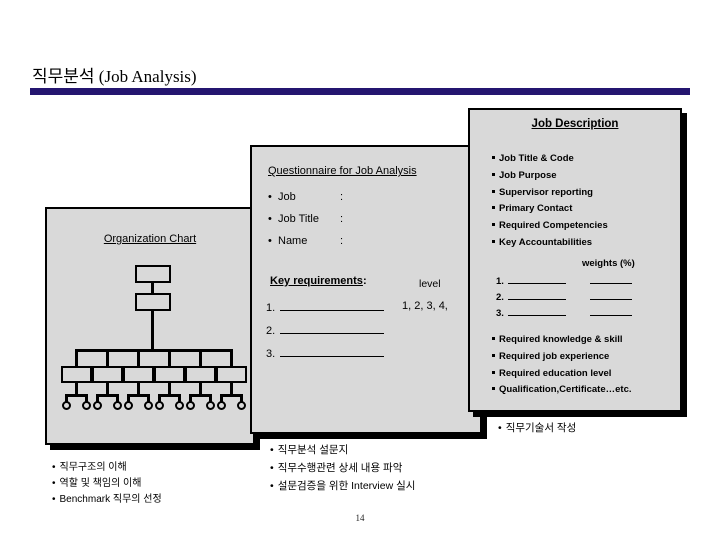 This screenshot has width=720, height=540. I want to click on page-number: 14, so click(360, 518).